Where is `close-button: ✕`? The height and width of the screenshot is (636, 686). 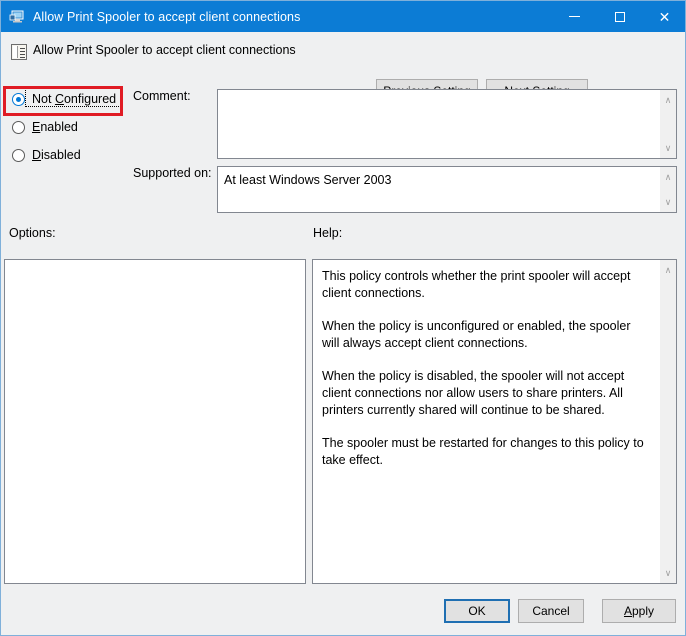 close-button: ✕ is located at coordinates (663, 16).